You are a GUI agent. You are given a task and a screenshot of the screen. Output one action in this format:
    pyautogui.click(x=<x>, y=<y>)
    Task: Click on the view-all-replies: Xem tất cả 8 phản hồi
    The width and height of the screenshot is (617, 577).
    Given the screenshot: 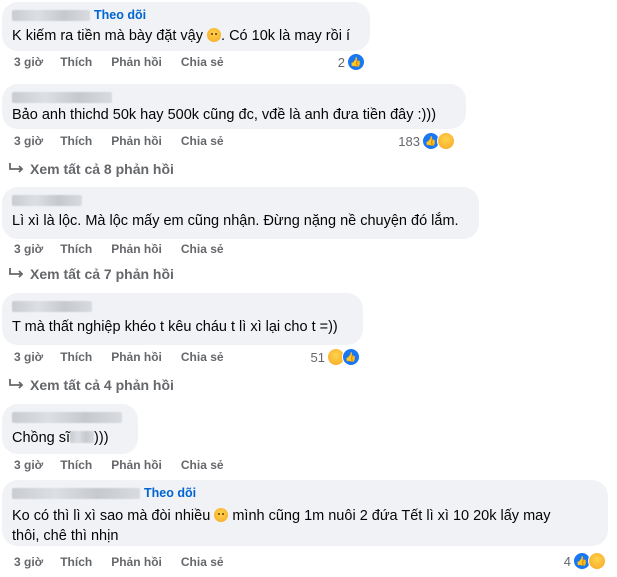 What is the action you would take?
    pyautogui.click(x=91, y=169)
    